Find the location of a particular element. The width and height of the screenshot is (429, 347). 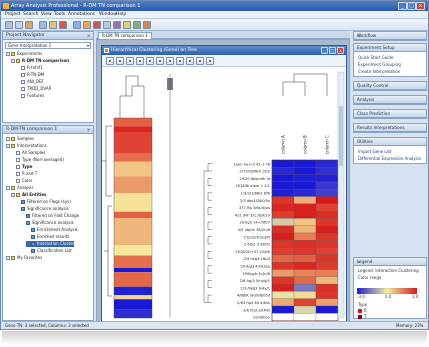

chart-close-button: x is located at coordinates (340, 50).